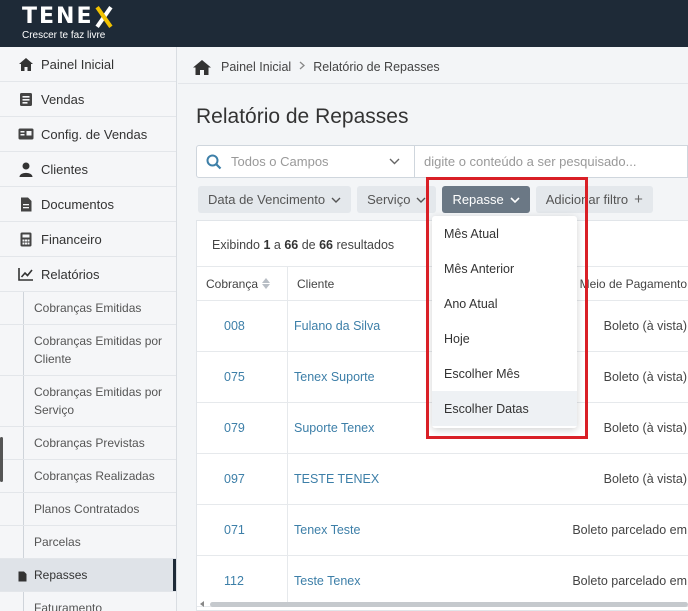  I want to click on sidebar-item-documentos: Documentos, so click(88, 204).